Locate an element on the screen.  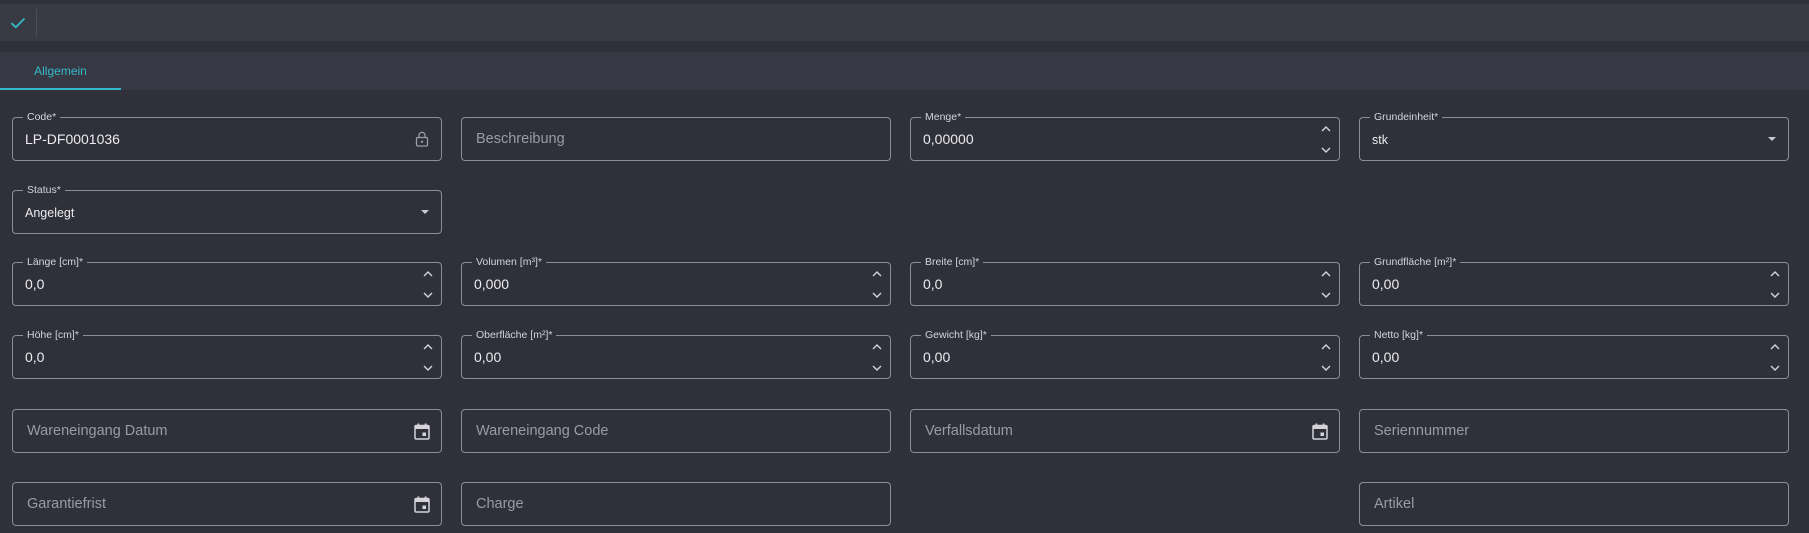
oberflaeche-value: 0,00 is located at coordinates (488, 357).